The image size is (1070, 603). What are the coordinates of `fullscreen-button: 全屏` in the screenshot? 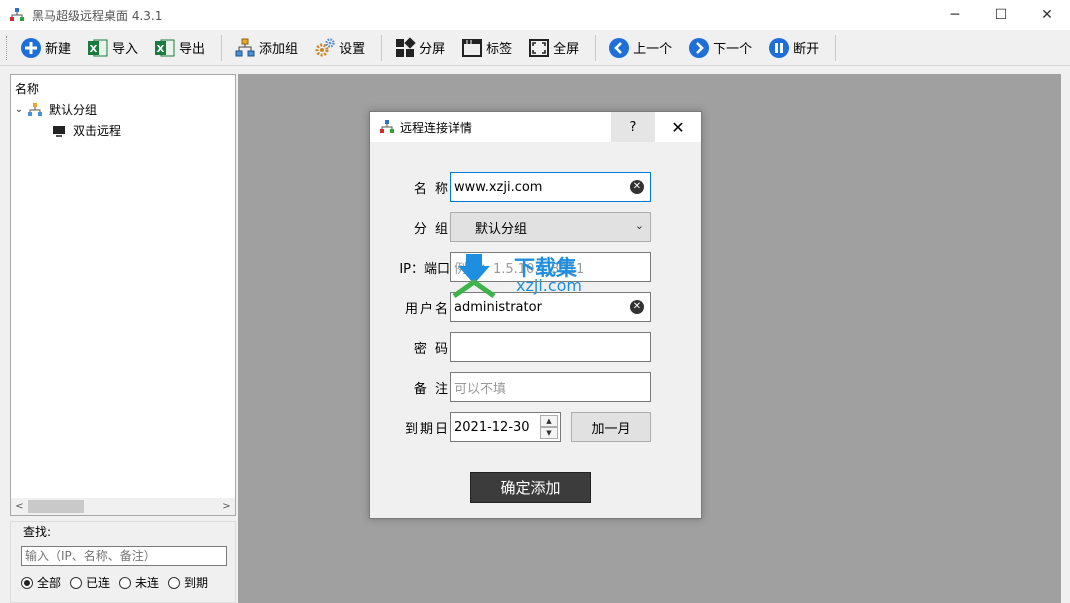 It's located at (553, 48).